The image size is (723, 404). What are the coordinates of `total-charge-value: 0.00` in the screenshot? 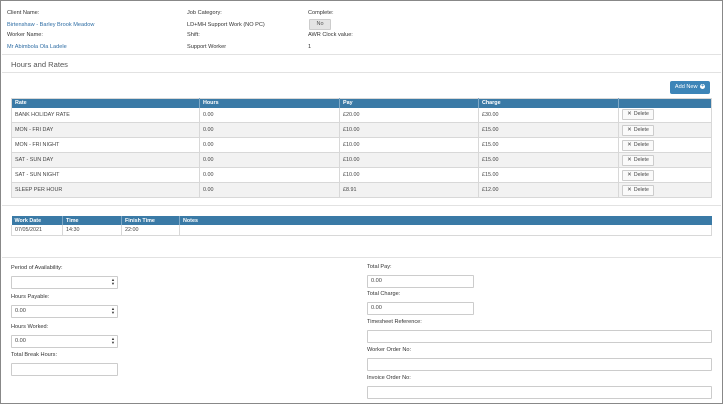 It's located at (376, 308).